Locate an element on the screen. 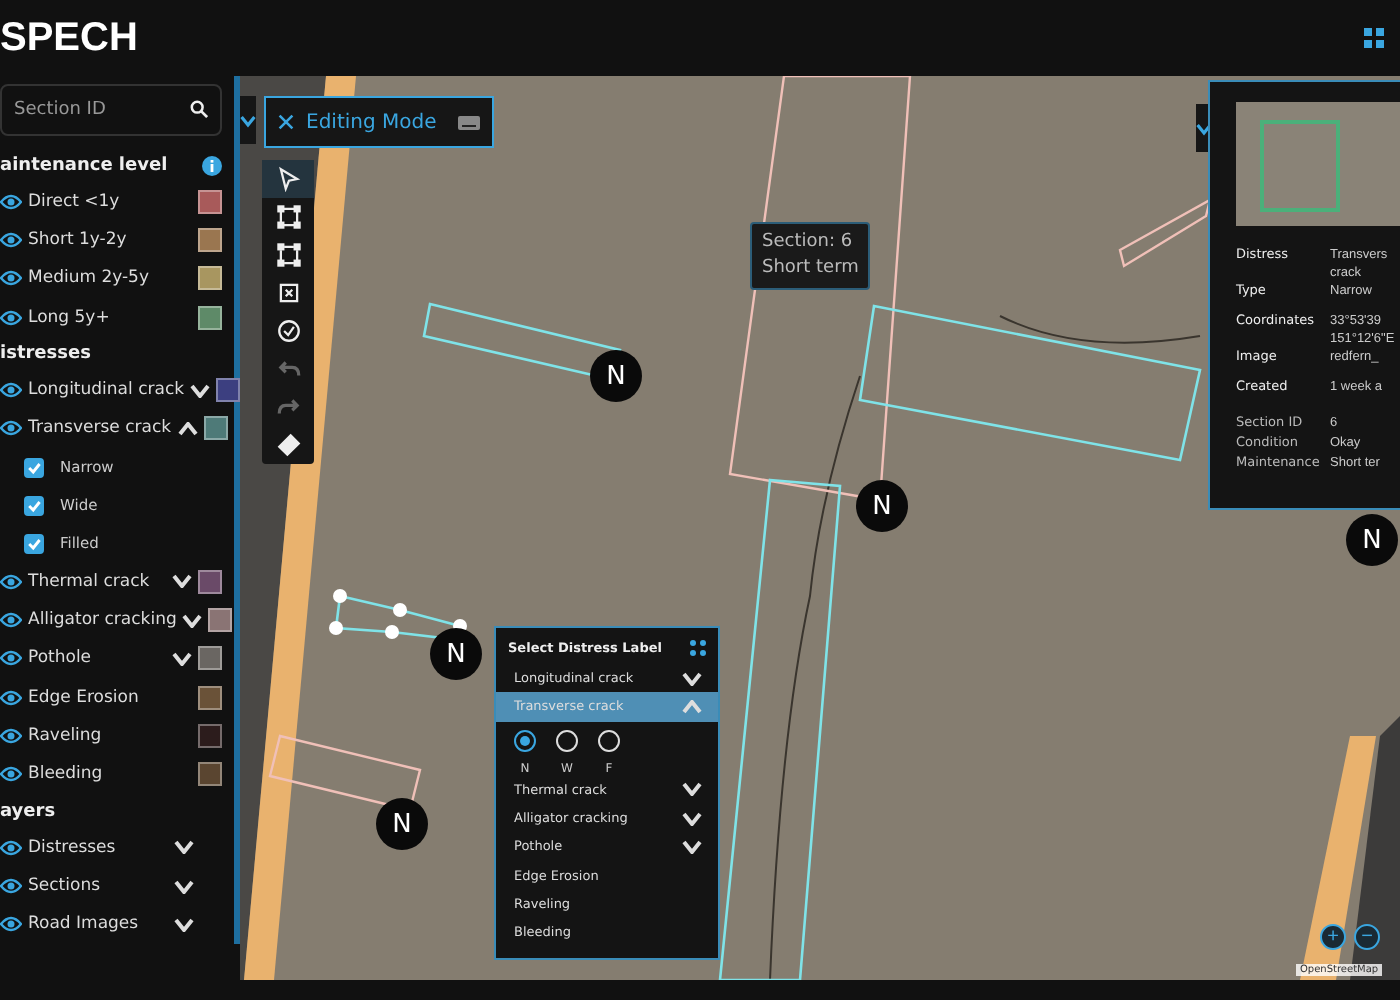 This screenshot has width=1400, height=1000. legend-label: Short 1y-2y is located at coordinates (78, 240).